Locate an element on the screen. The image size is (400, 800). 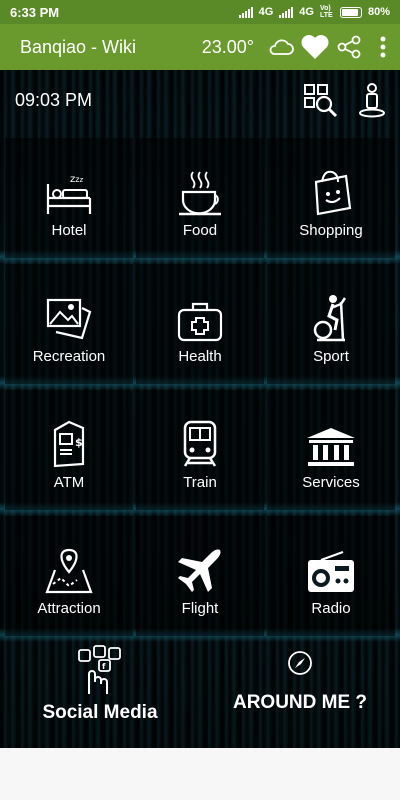
social-media-button: f Social Media is located at coordinates (100, 684).